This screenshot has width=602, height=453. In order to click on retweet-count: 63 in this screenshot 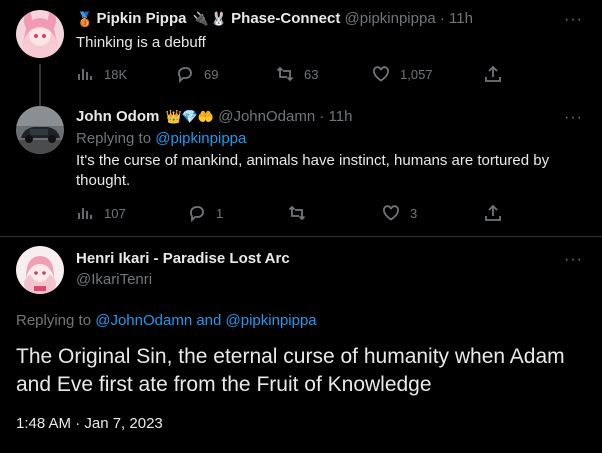, I will do `click(311, 74)`.